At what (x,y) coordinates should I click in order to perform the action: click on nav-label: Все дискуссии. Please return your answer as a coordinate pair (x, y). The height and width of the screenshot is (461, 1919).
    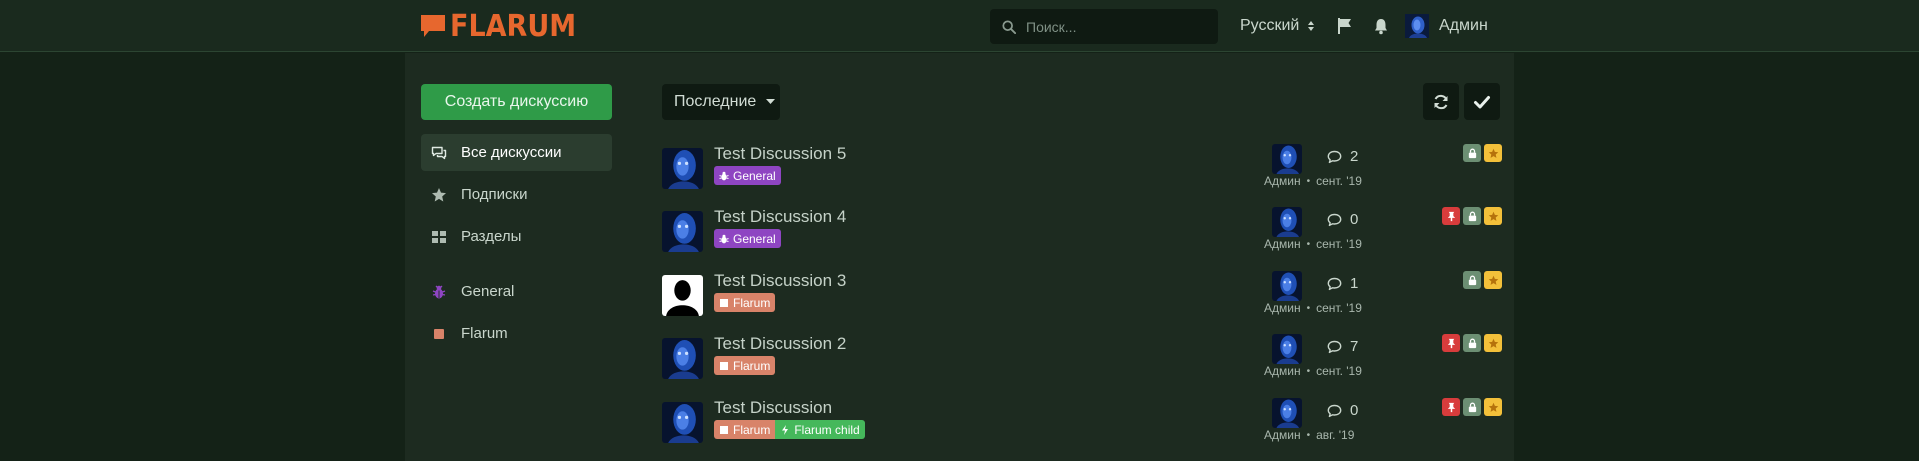
    Looking at the image, I should click on (511, 152).